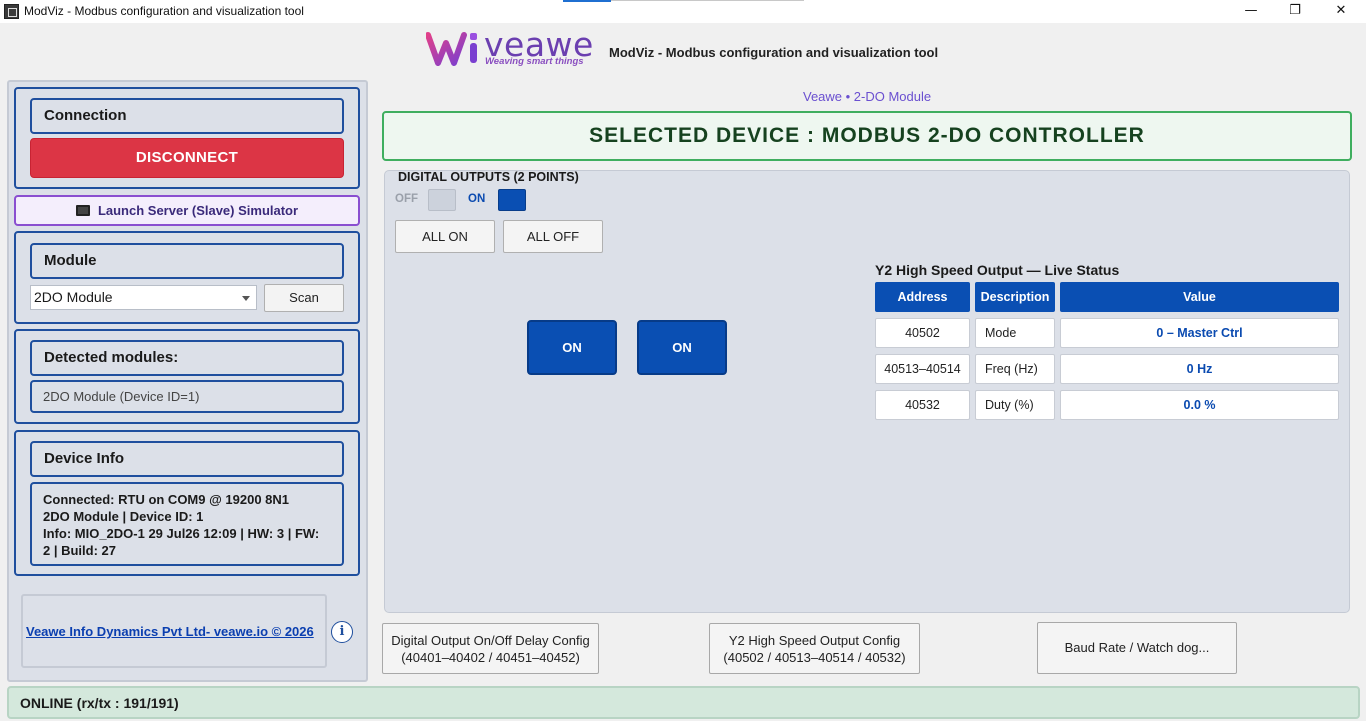 The width and height of the screenshot is (1366, 721). What do you see at coordinates (1251, 11) in the screenshot?
I see `minimize-button: —` at bounding box center [1251, 11].